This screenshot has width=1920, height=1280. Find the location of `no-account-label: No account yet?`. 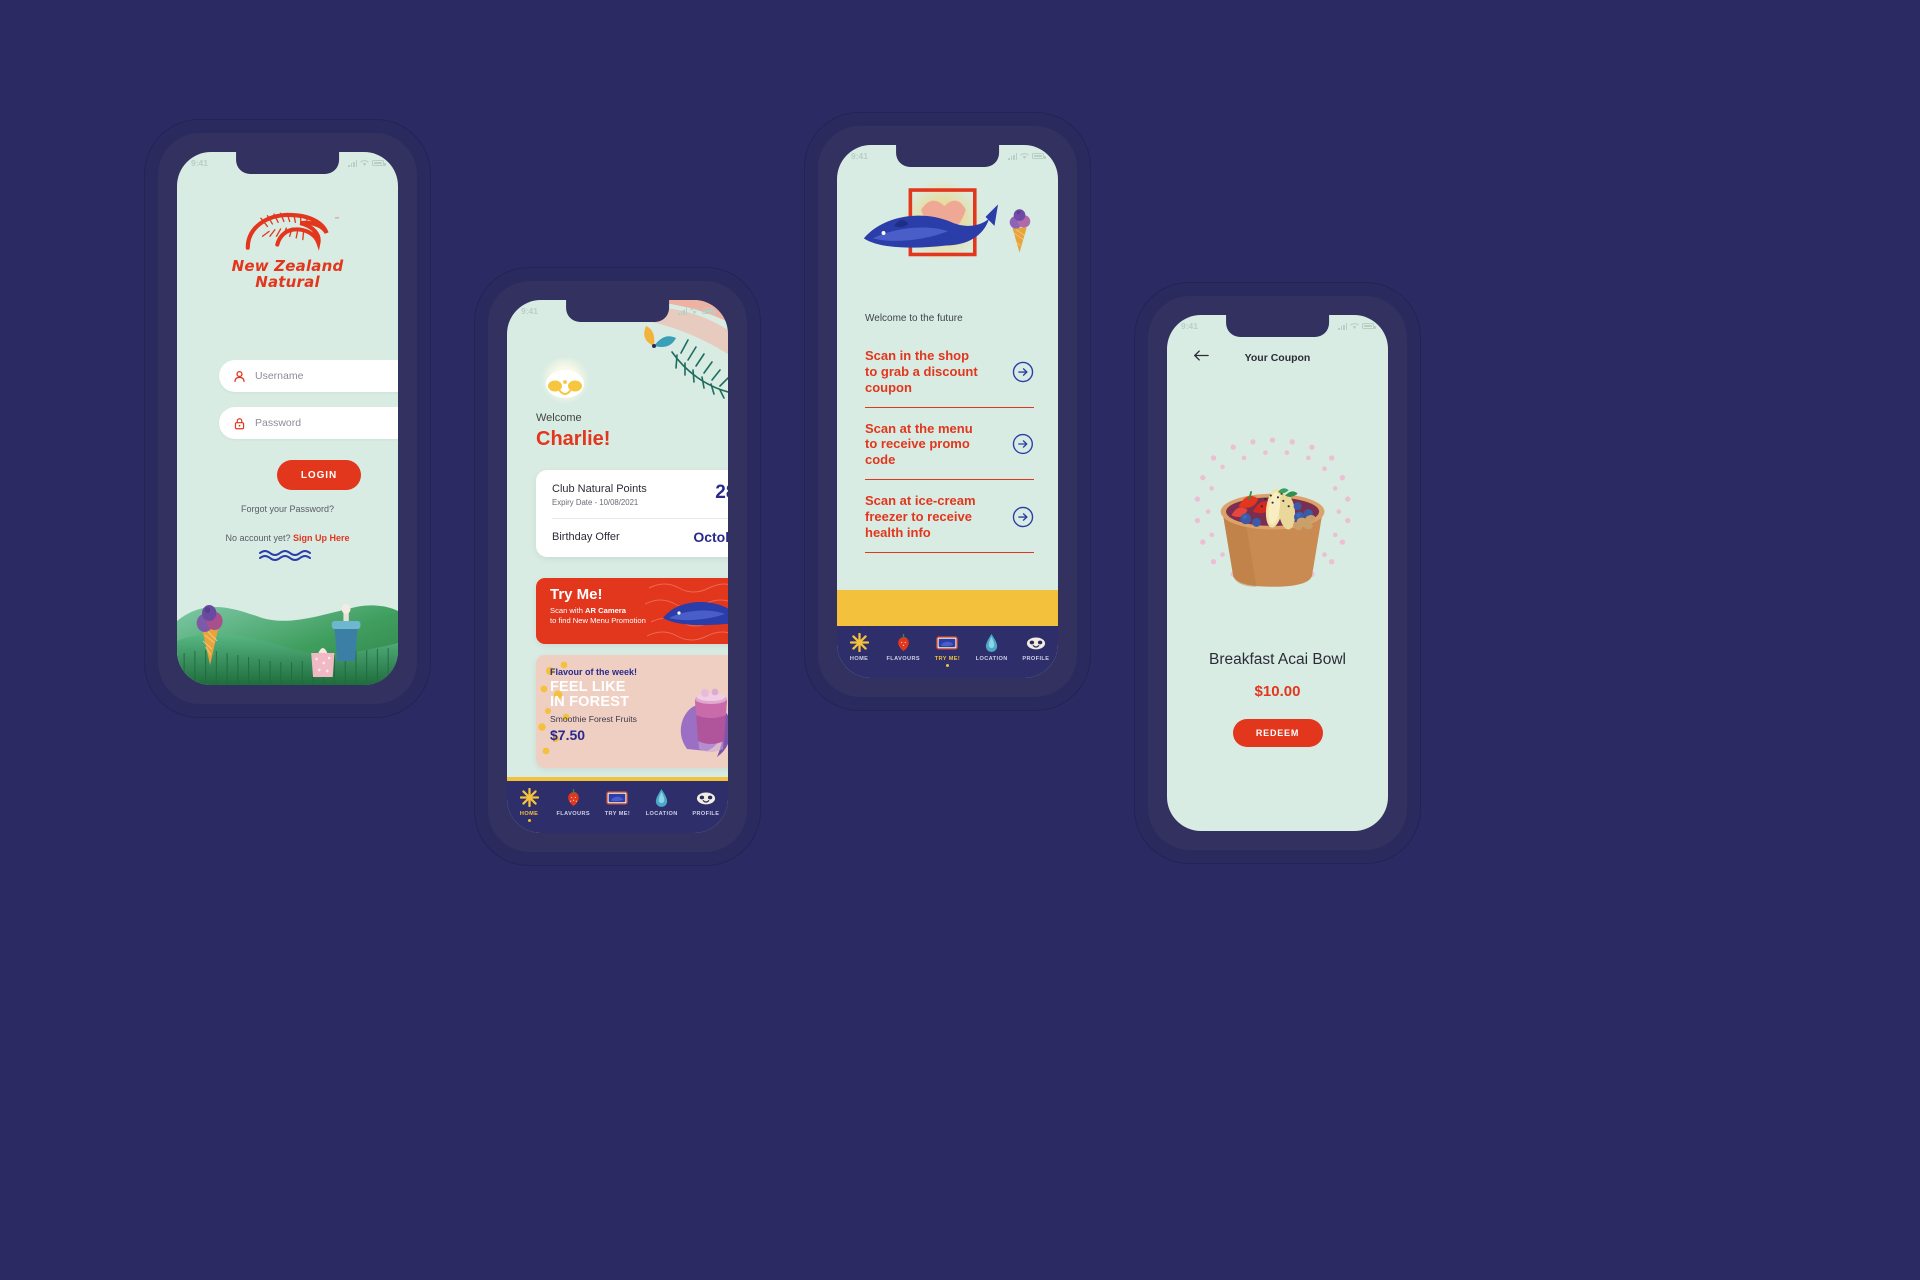

no-account-label: No account yet? is located at coordinates (258, 538).